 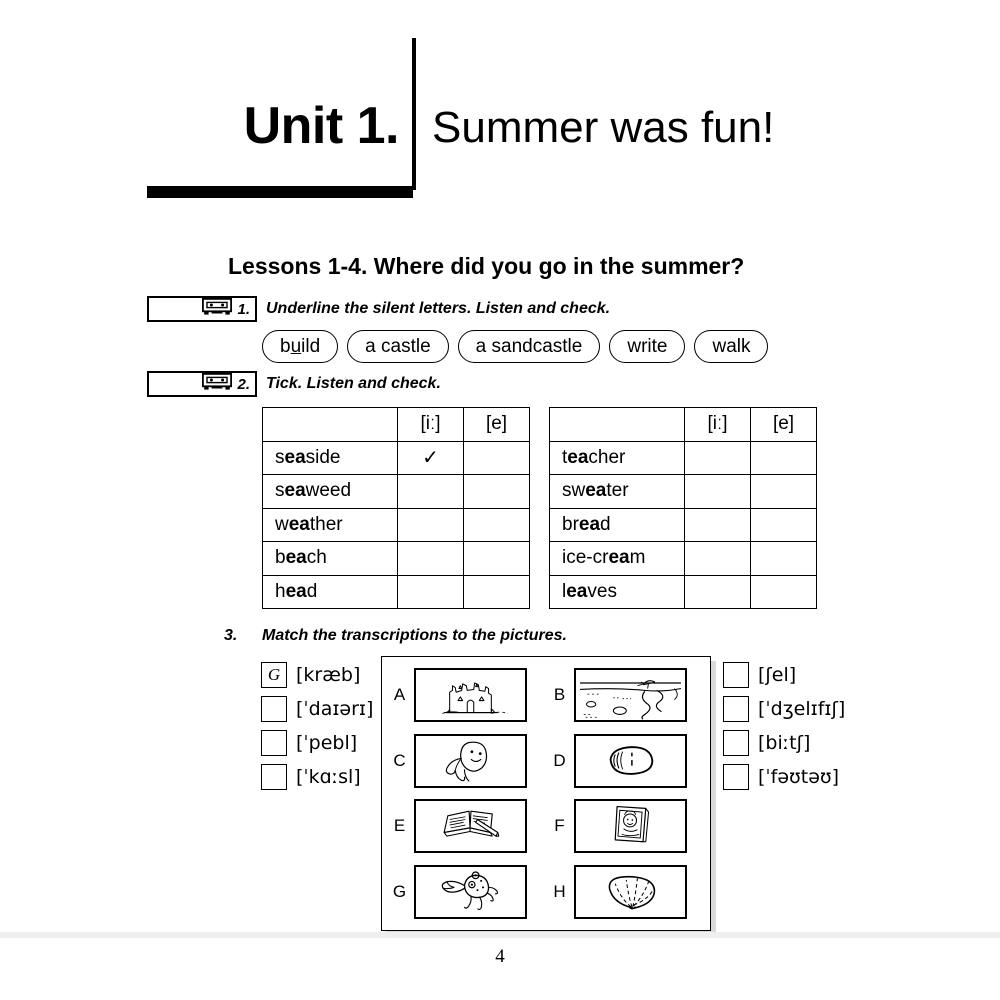 I want to click on table-row: ice-cream, so click(x=683, y=558).